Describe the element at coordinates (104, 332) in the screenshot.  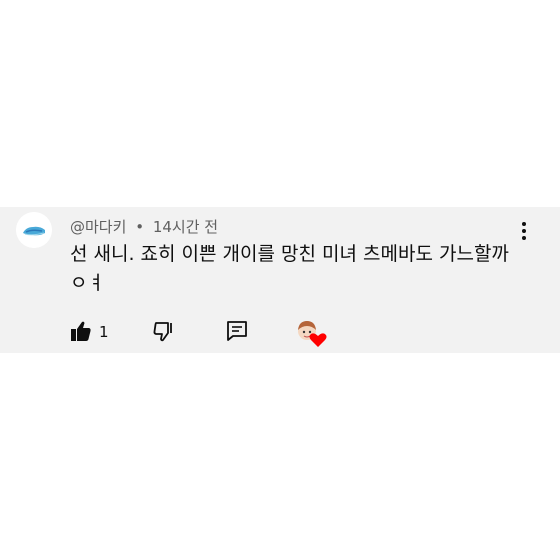
I see `like-count: 1` at that location.